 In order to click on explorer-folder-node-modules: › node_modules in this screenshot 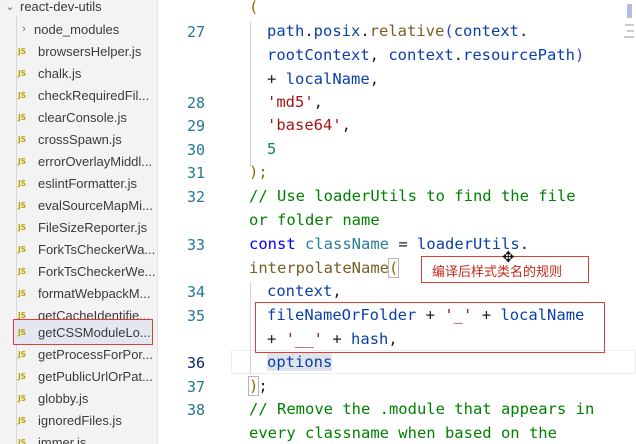, I will do `click(78, 29)`.